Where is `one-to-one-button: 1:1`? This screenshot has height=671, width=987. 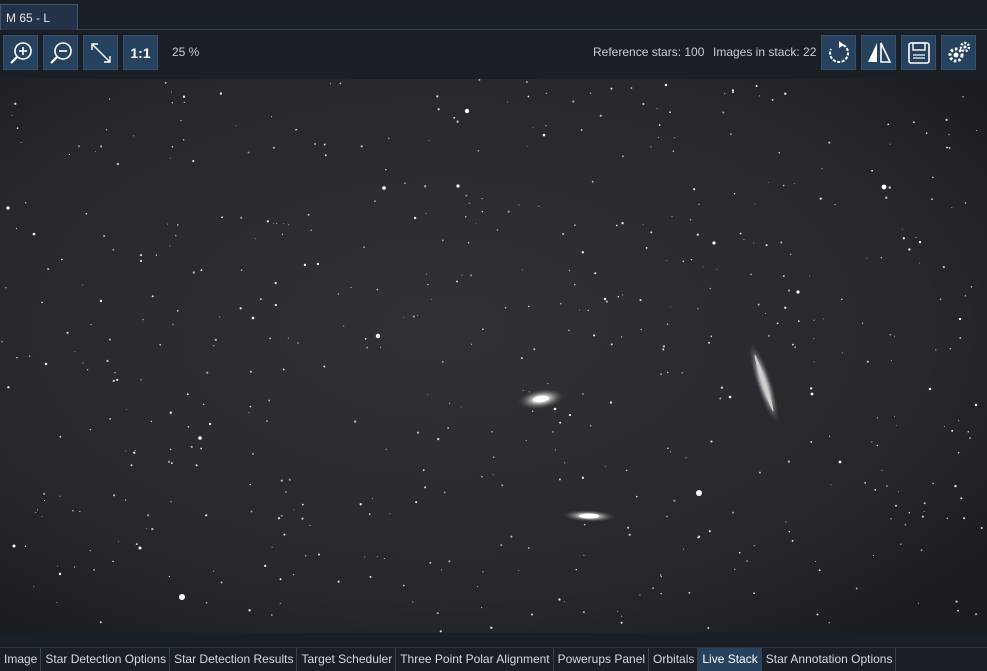 one-to-one-button: 1:1 is located at coordinates (140, 52).